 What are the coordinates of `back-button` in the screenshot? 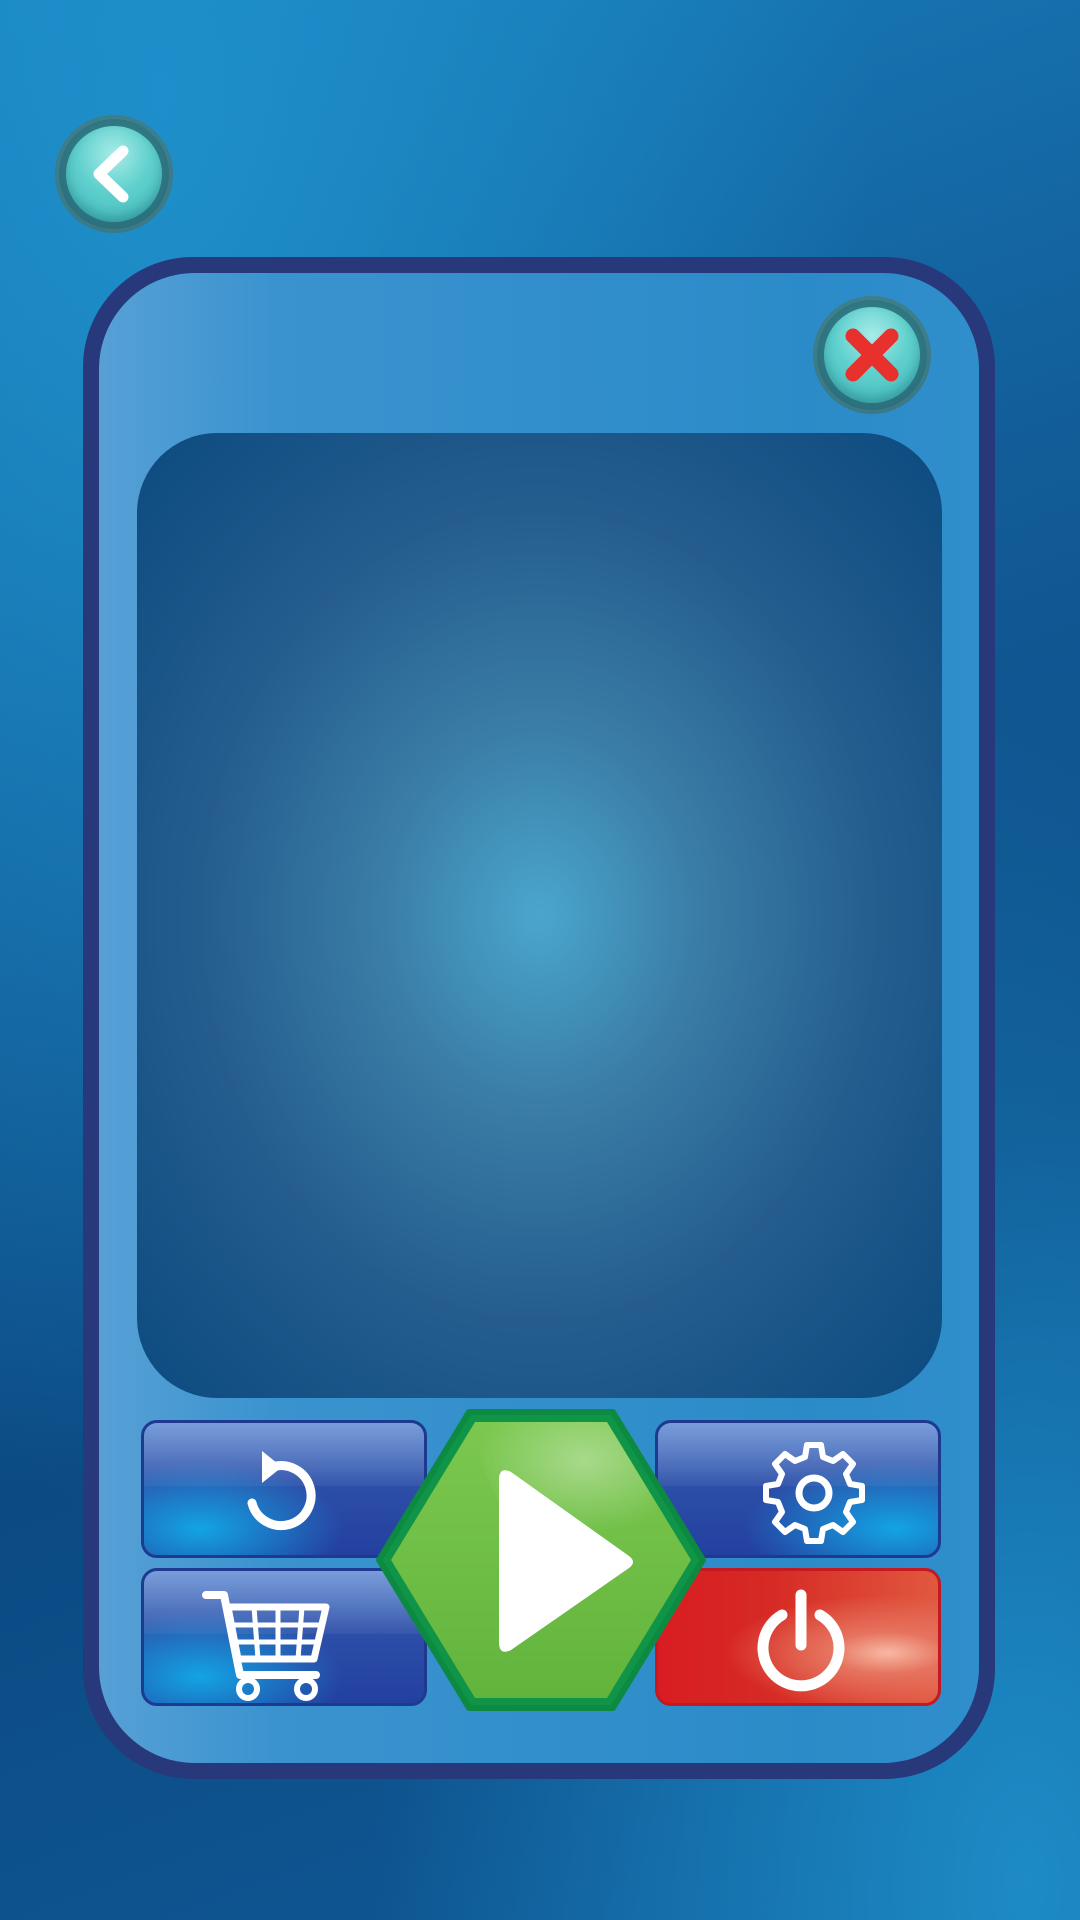 It's located at (114, 174).